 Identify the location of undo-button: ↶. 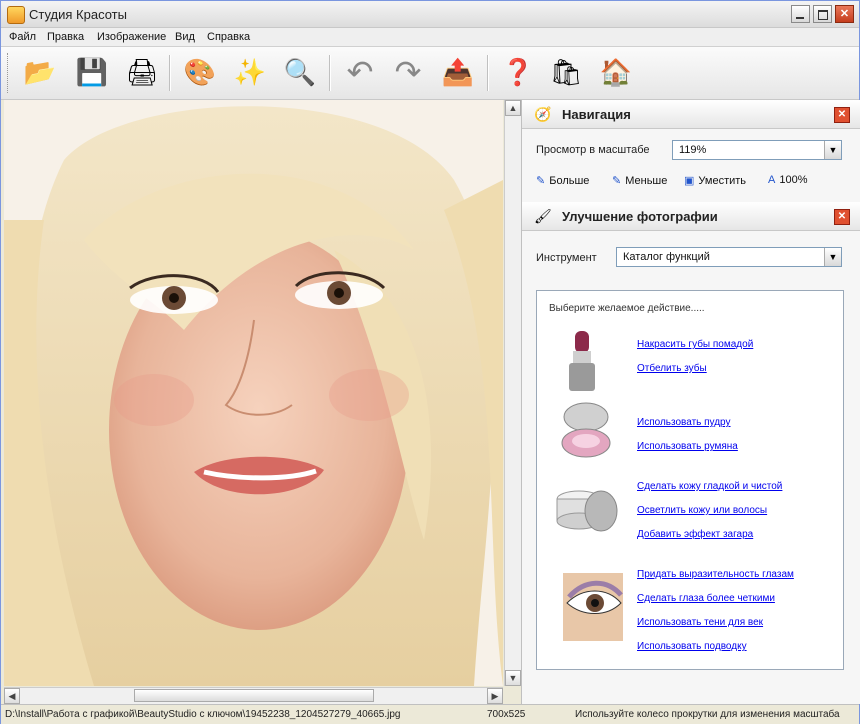
(360, 72).